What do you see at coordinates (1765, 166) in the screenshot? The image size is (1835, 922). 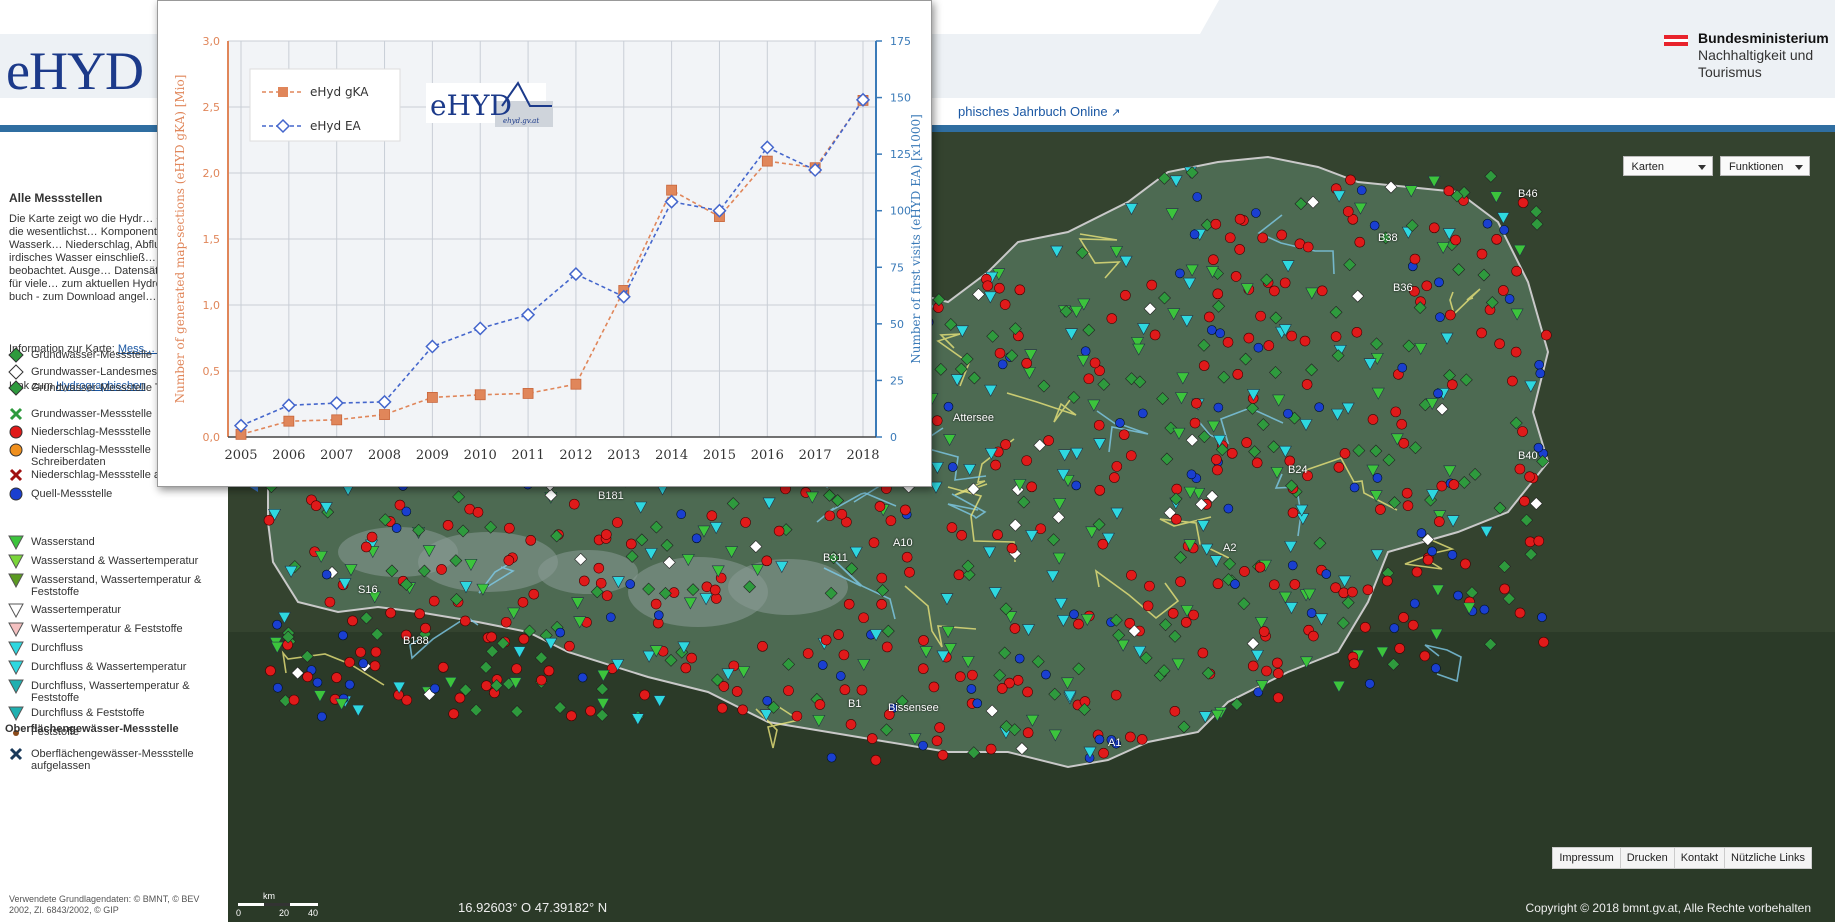 I see `functions-dropdown: Funktionen` at bounding box center [1765, 166].